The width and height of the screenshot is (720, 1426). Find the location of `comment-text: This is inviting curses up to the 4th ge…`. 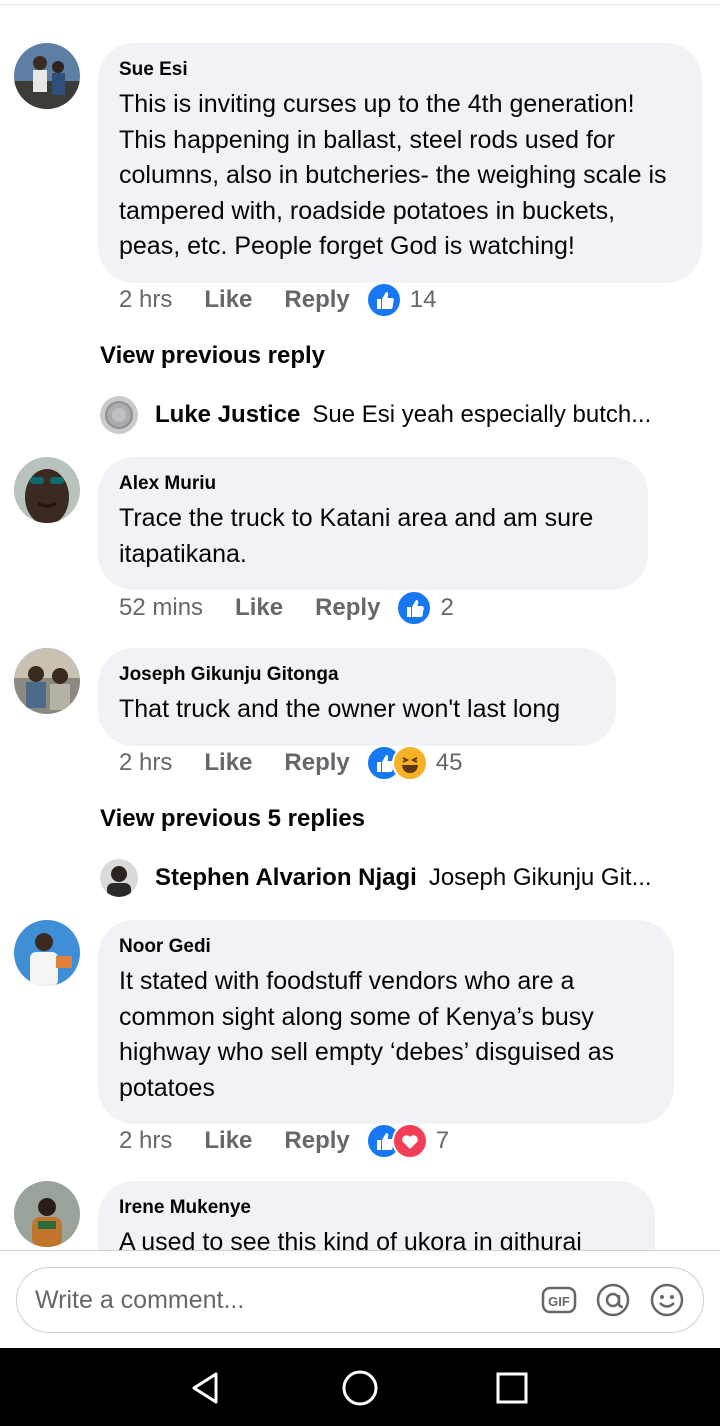

comment-text: This is inviting curses up to the 4th ge… is located at coordinates (393, 175).